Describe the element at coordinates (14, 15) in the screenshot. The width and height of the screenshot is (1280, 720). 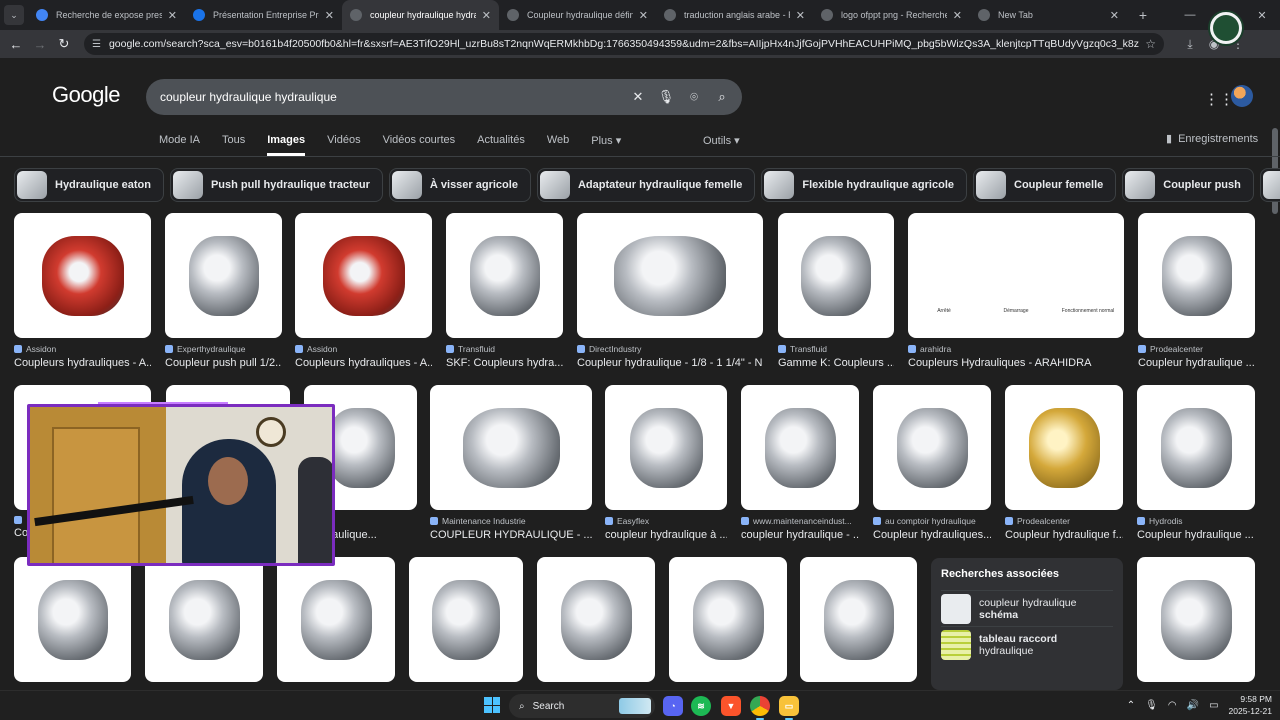
I see `tab-search-button: ⌄` at that location.